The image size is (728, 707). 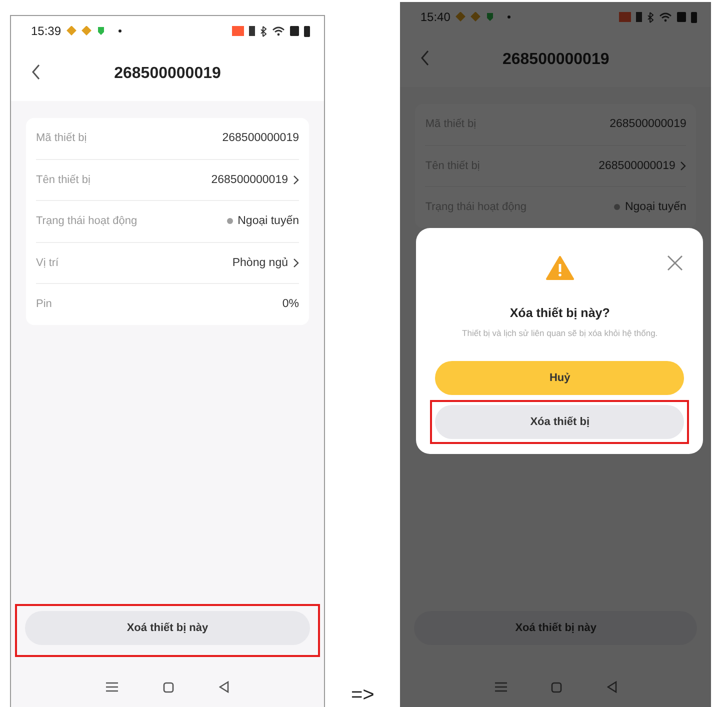 I want to click on dialog-title: Xóa thiết bị này?, so click(x=560, y=313).